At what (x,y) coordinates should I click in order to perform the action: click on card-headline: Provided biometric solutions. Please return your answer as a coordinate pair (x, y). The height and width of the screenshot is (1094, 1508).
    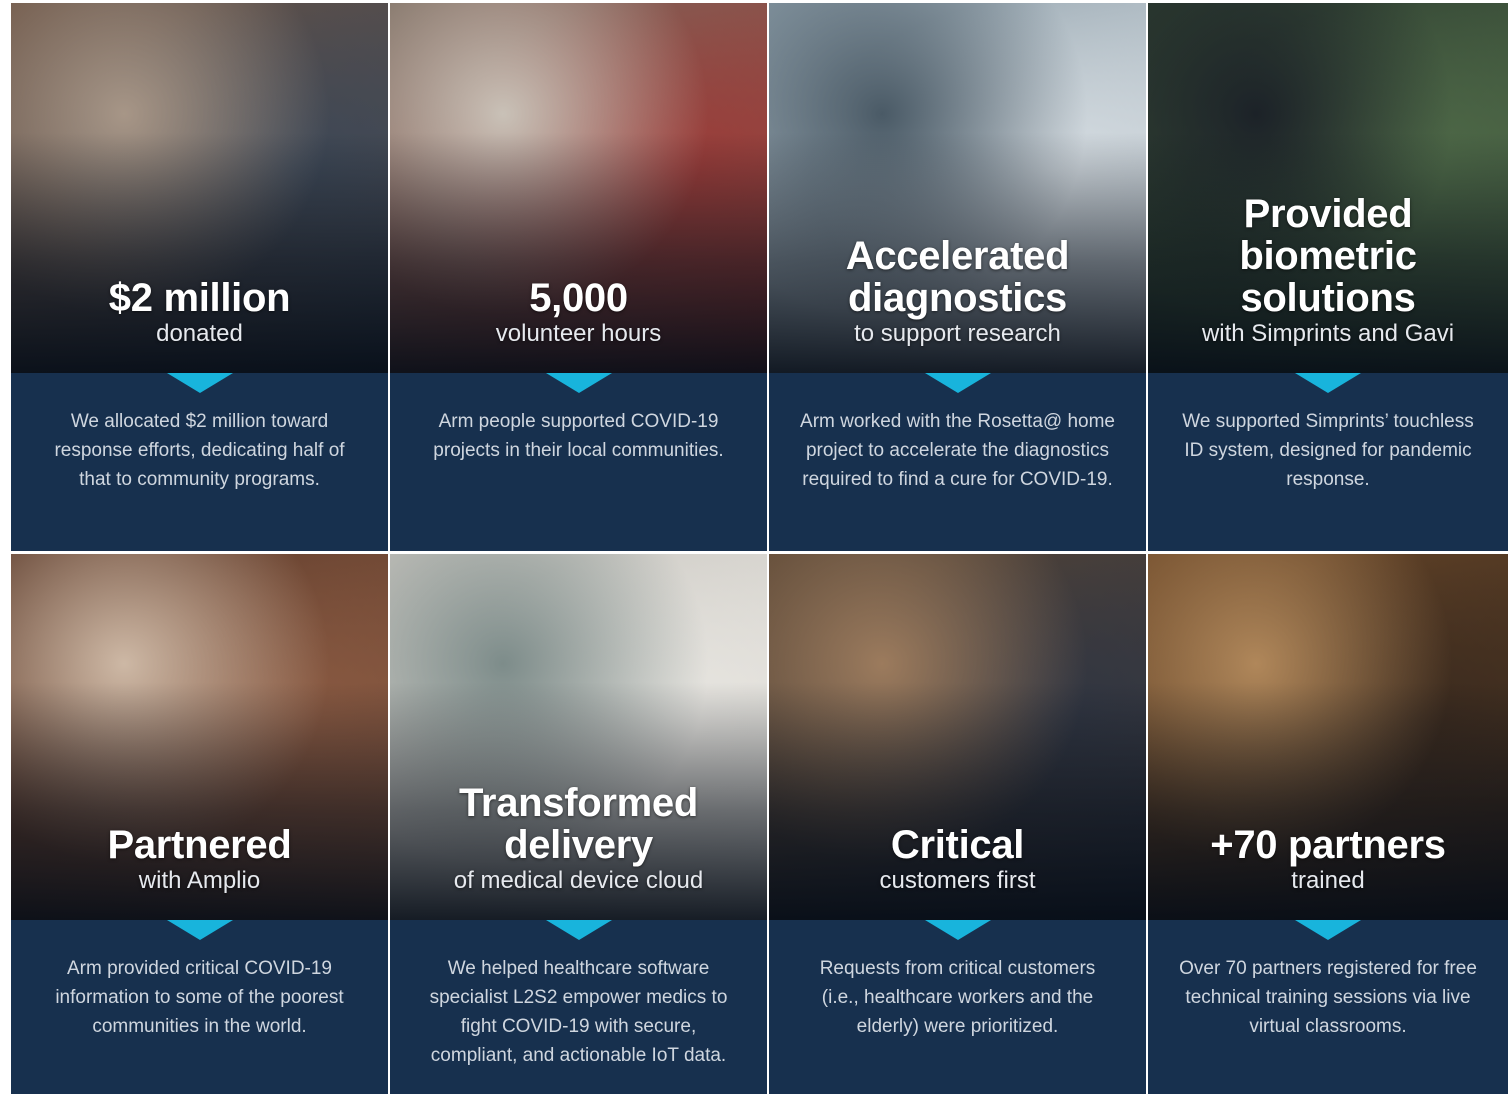
    Looking at the image, I should click on (1328, 256).